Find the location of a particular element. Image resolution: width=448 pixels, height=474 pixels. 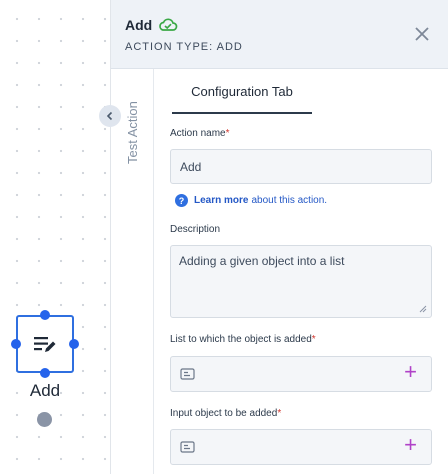

description-label: Description is located at coordinates (195, 229).